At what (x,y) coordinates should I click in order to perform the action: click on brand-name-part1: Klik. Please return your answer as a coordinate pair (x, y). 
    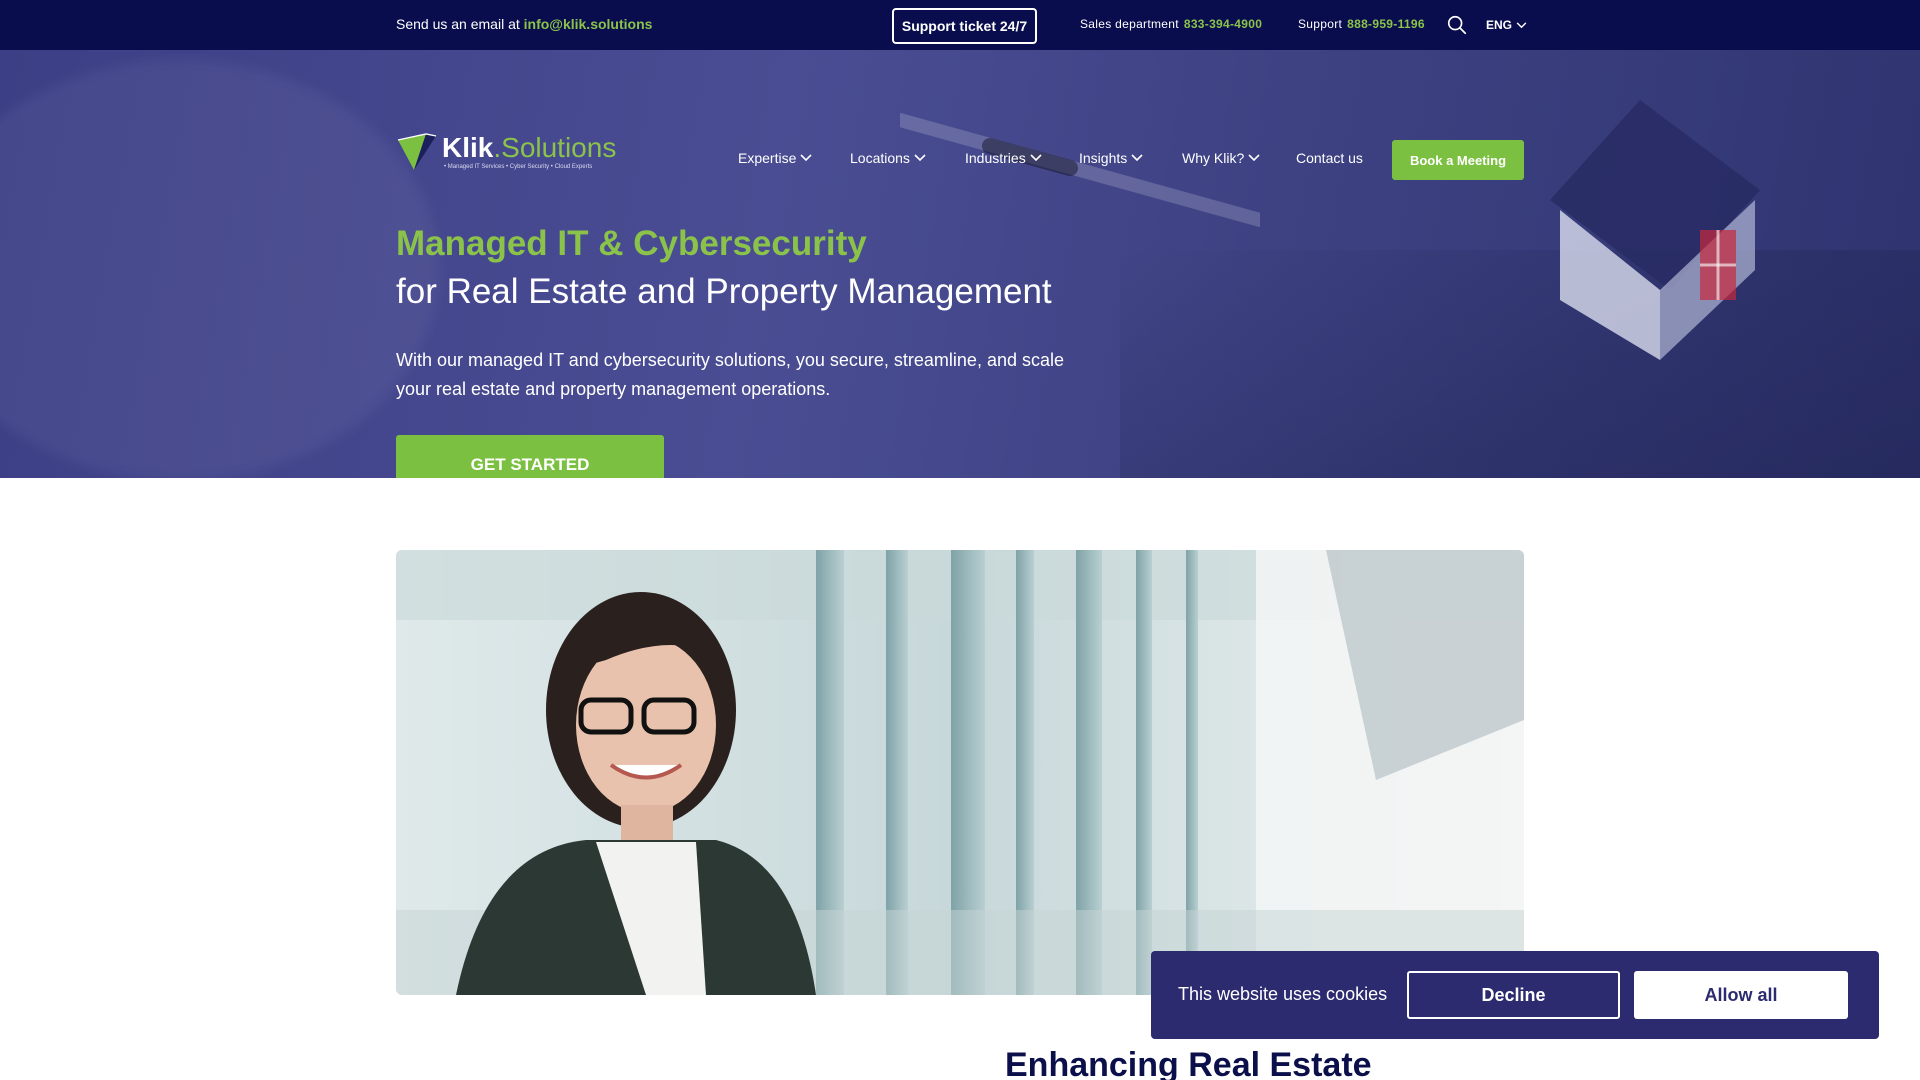
    Looking at the image, I should click on (468, 147).